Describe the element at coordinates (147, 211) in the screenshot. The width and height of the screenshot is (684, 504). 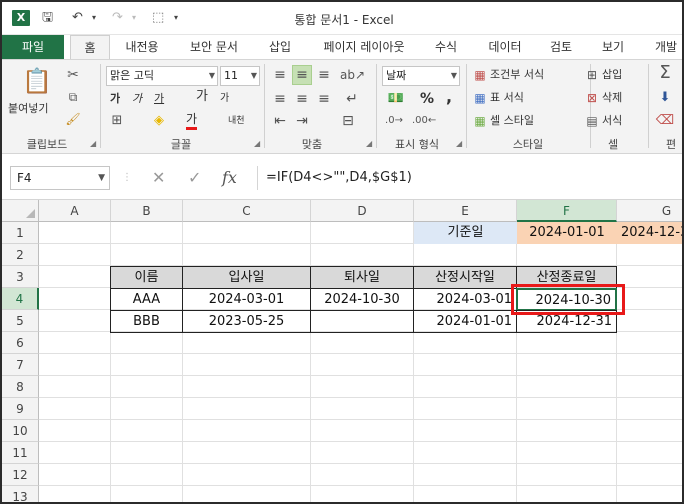
I see `column-header-b: B` at that location.